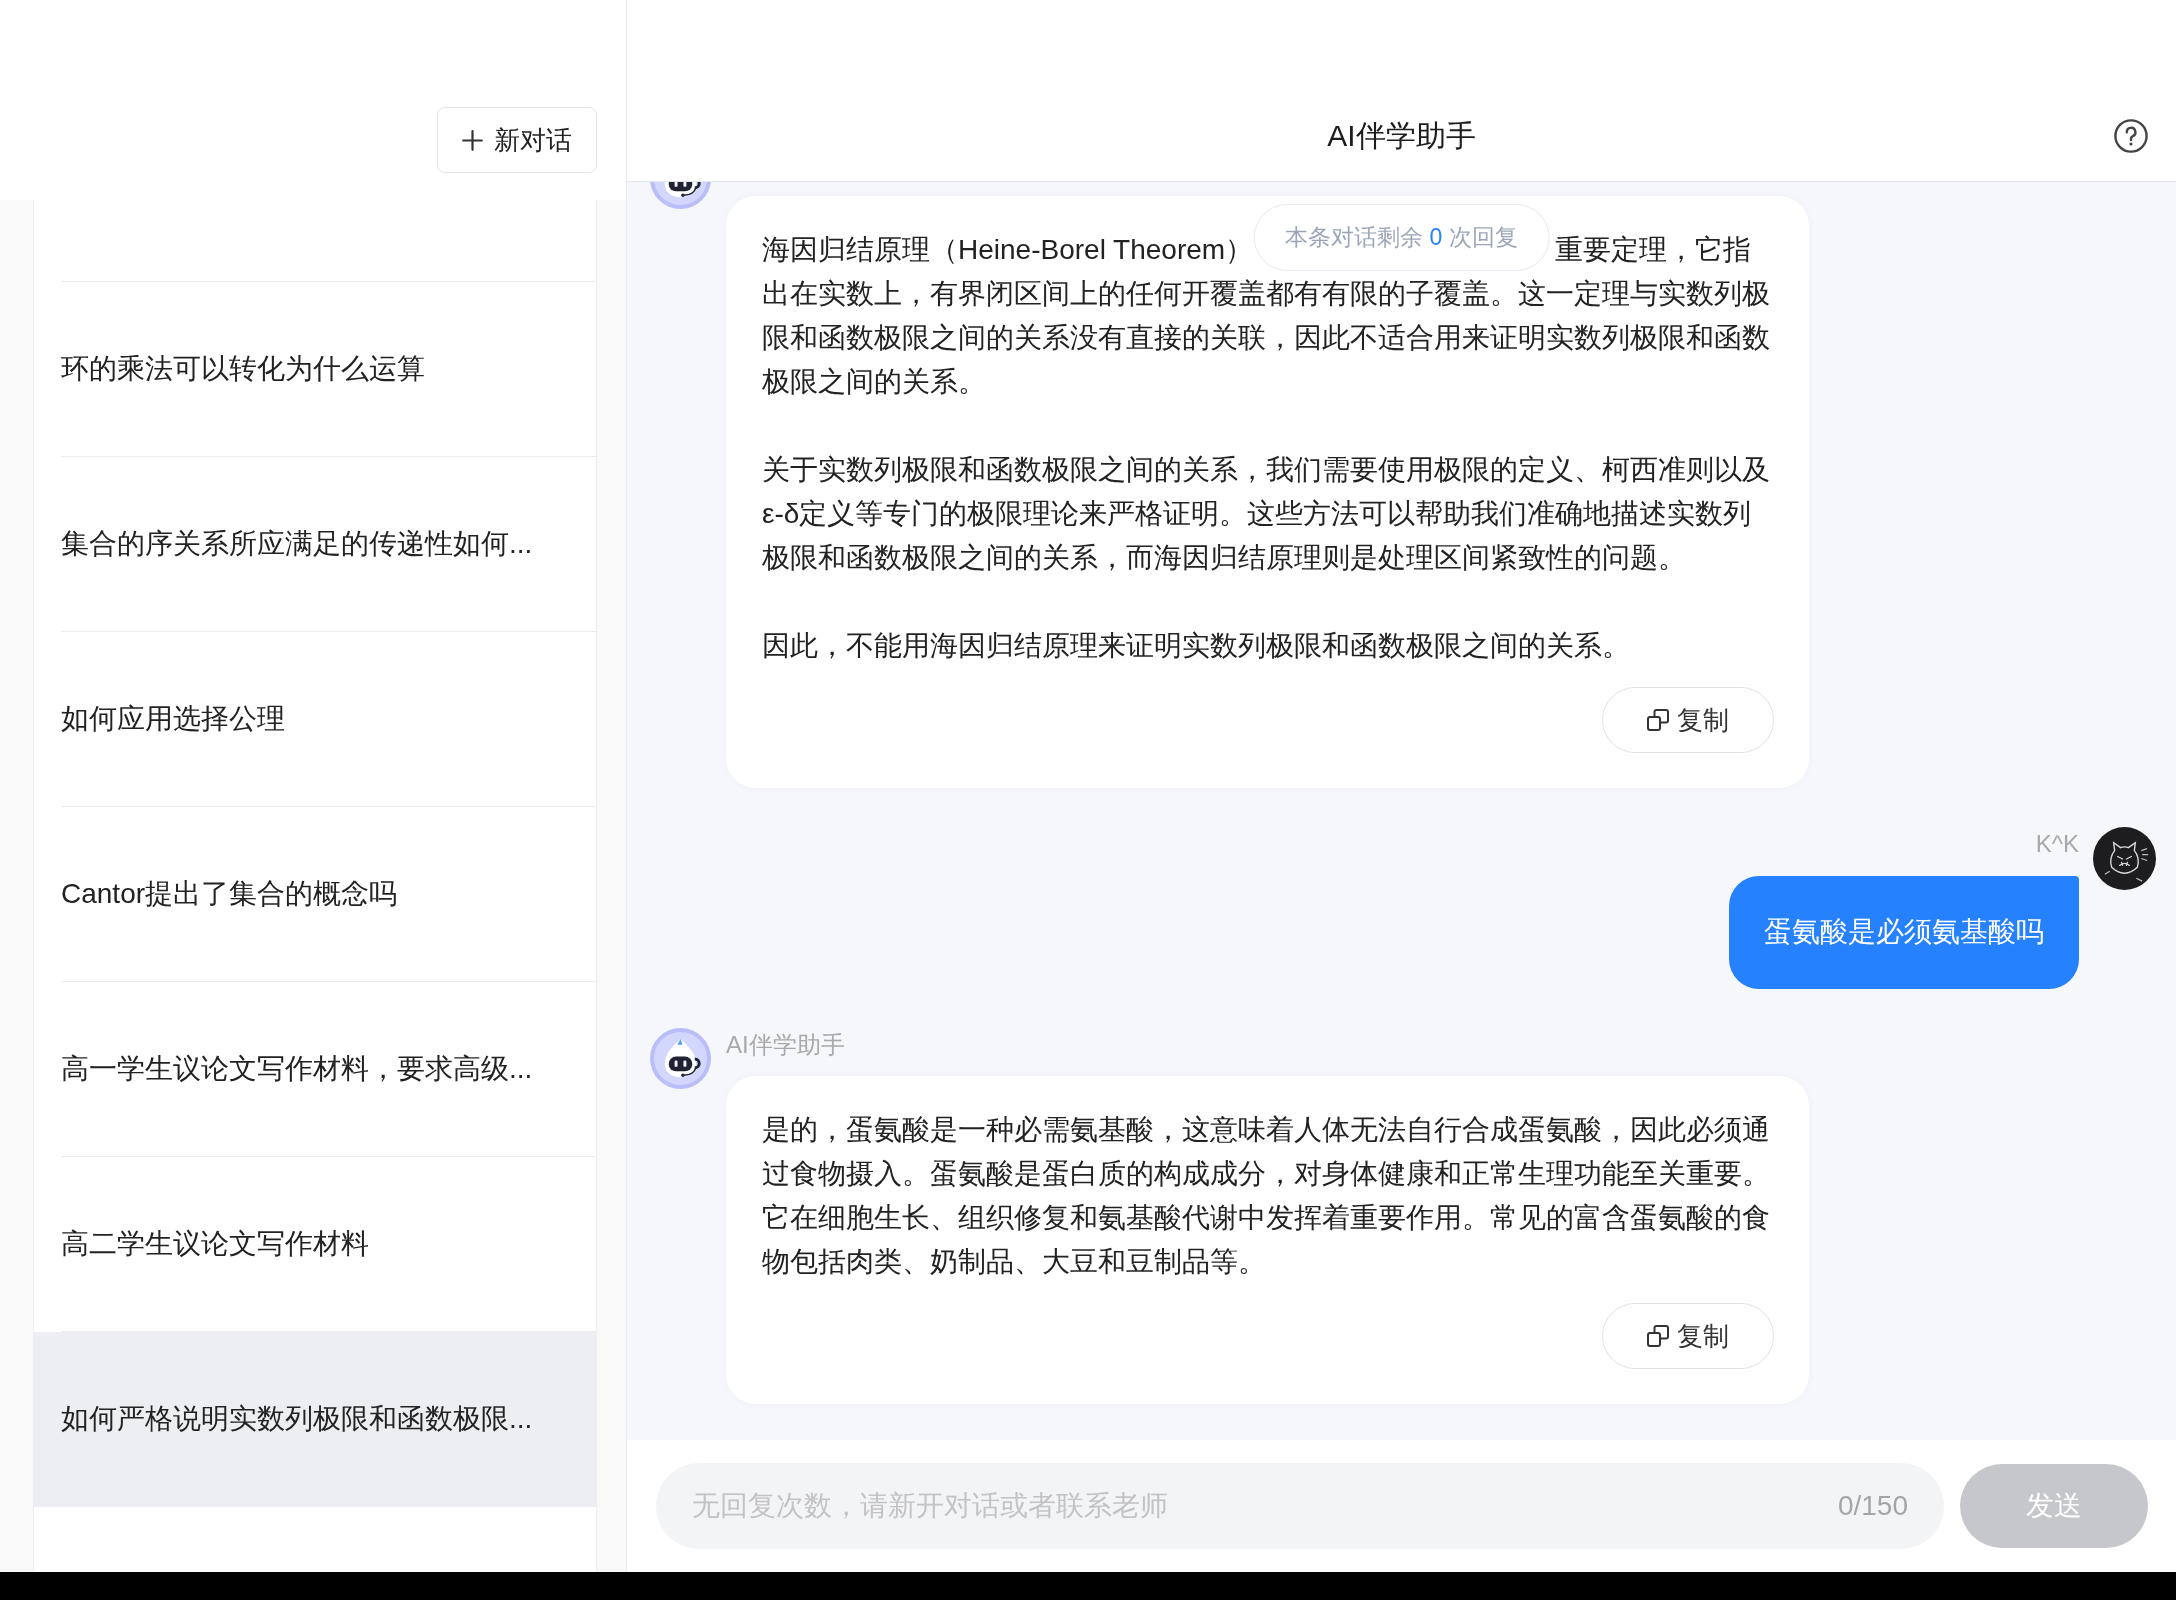  Describe the element at coordinates (1872, 1506) in the screenshot. I see `character-counter: 0/150` at that location.